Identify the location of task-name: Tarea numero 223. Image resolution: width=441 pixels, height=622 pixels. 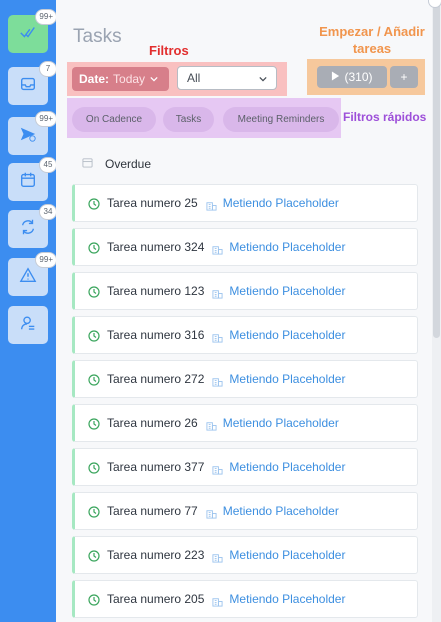
(156, 555).